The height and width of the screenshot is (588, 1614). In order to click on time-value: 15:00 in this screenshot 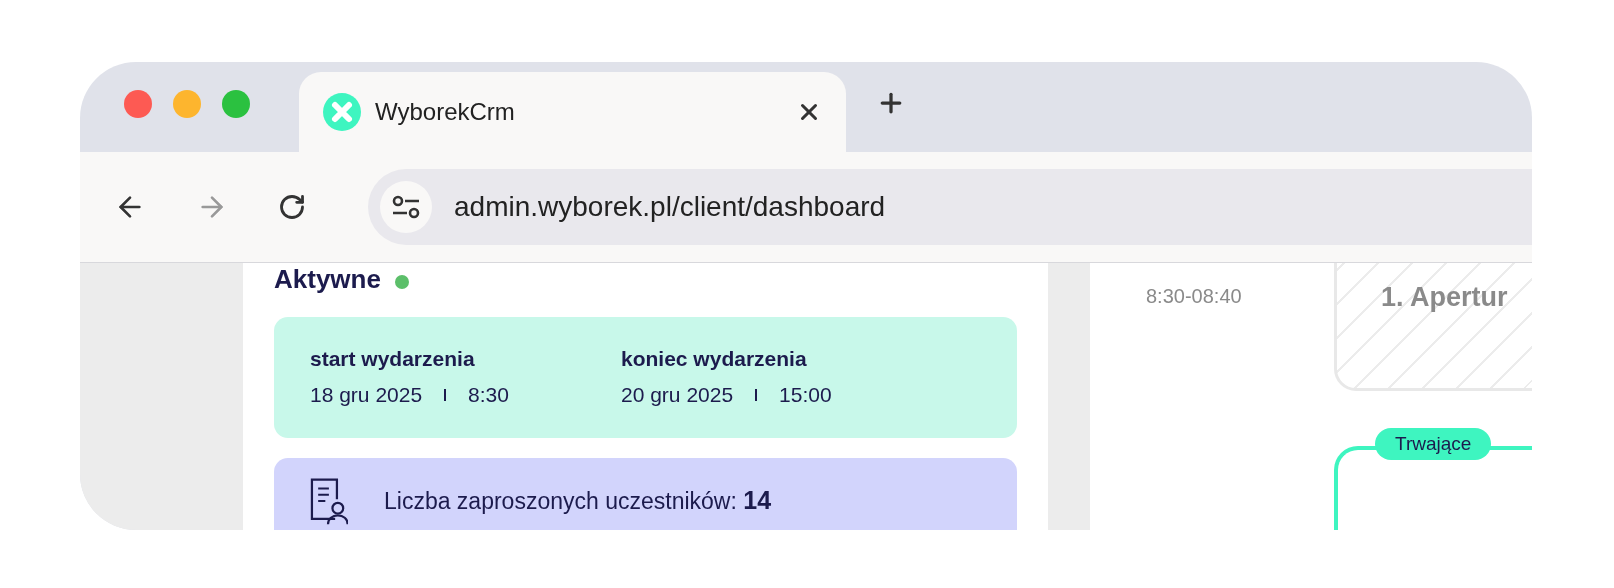, I will do `click(805, 395)`.